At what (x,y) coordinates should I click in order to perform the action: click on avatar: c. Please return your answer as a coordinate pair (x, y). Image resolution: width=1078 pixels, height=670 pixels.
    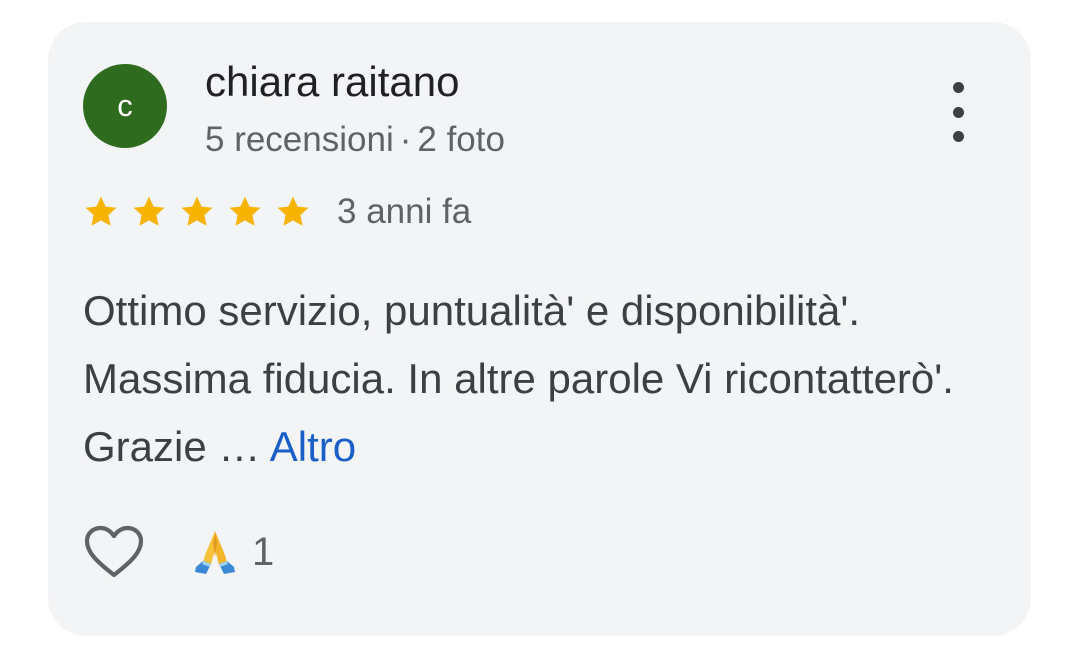
    Looking at the image, I should click on (125, 106).